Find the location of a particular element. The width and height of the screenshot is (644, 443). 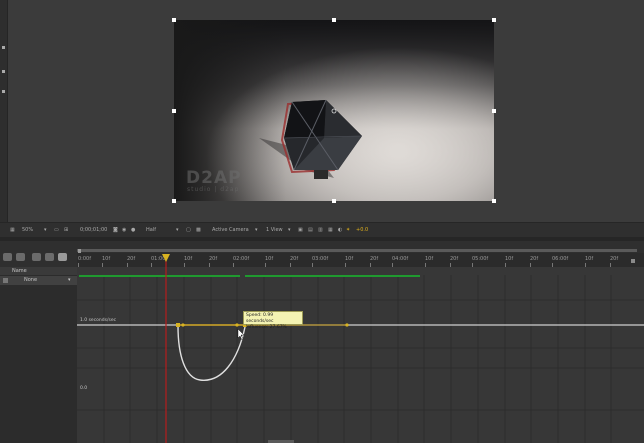

resolution-dropdown: Half is located at coordinates (151, 230).